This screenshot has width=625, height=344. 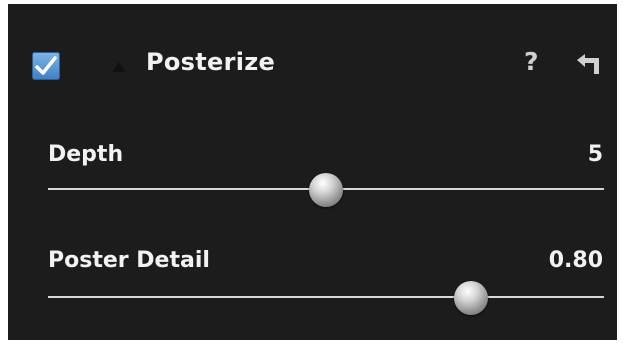 I want to click on depth-value: 5, so click(x=595, y=154).